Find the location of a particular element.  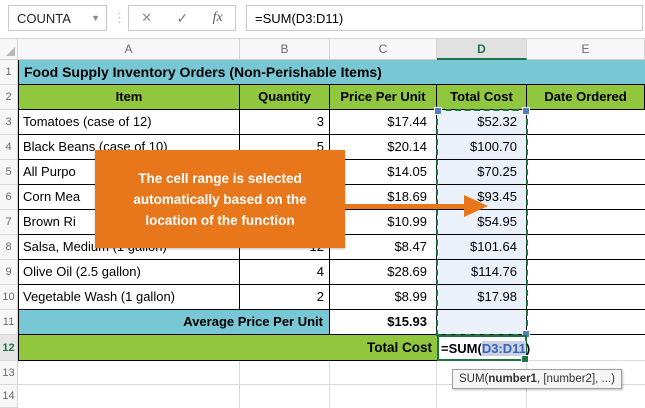

screentip-arg1: number1 is located at coordinates (512, 379).